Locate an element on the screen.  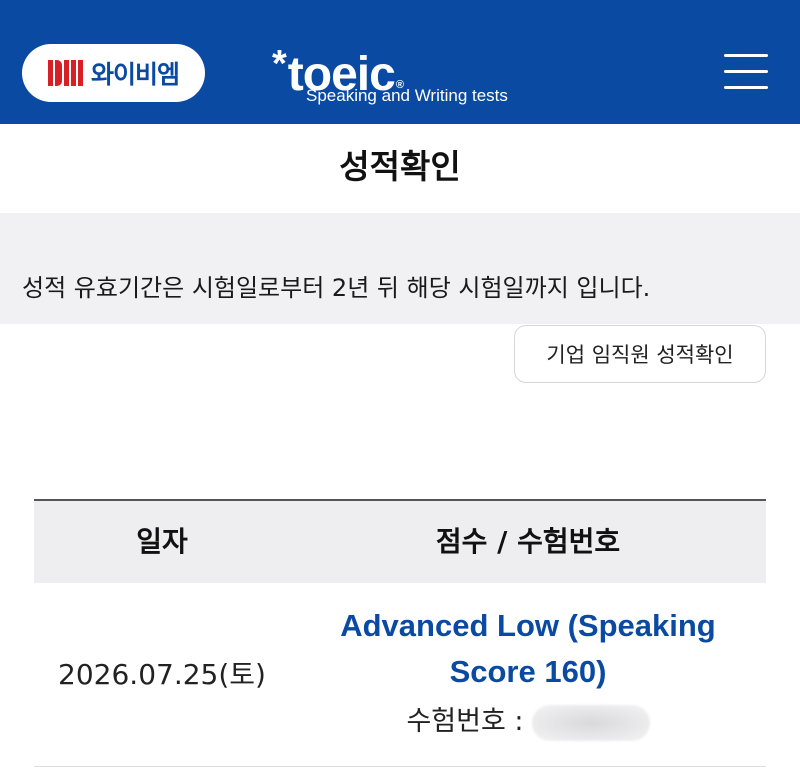
row-score-cell: Advanced Low (Speaking Score 160) 수험번호 : is located at coordinates (528, 672).